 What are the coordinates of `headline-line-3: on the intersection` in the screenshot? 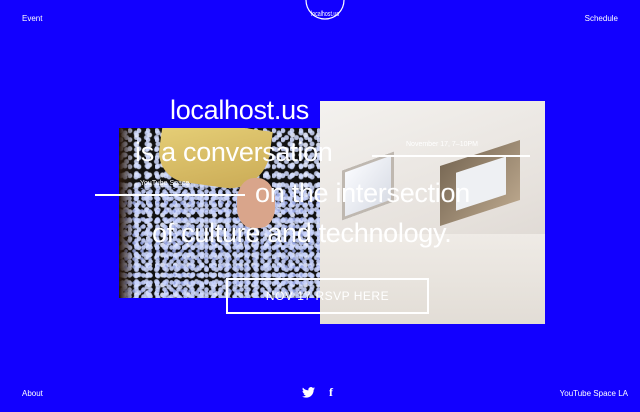 It's located at (362, 193).